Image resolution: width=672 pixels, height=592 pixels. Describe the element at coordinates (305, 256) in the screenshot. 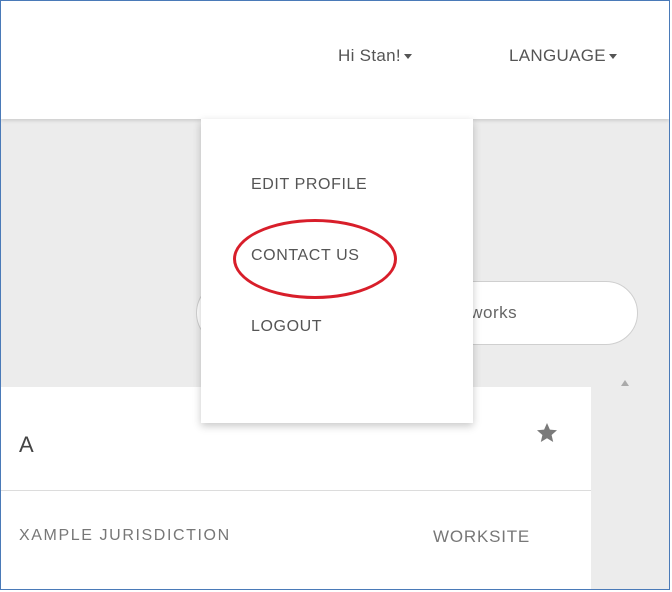

I see `menu-item-contact-us: CONTACT US` at that location.